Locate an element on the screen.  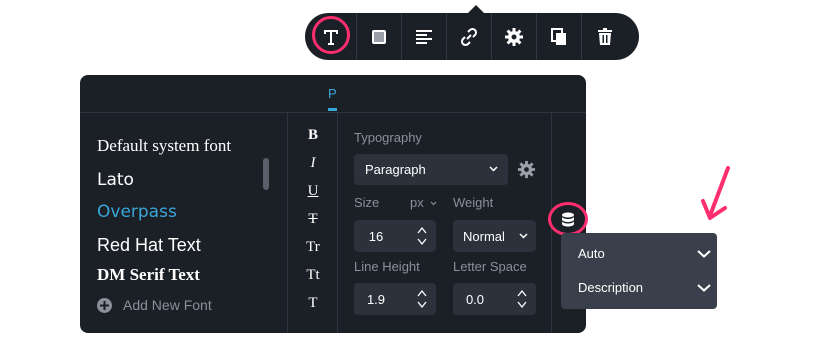
link-button is located at coordinates (469, 36).